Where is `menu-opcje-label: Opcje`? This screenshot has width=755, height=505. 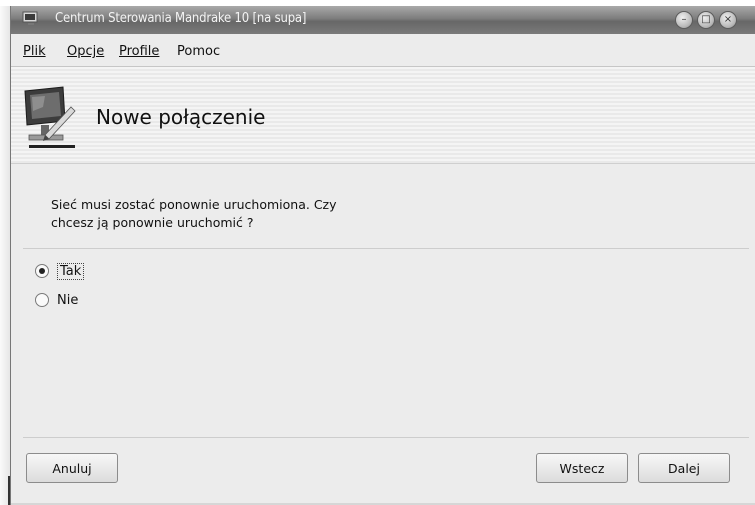 menu-opcje-label: Opcje is located at coordinates (86, 51).